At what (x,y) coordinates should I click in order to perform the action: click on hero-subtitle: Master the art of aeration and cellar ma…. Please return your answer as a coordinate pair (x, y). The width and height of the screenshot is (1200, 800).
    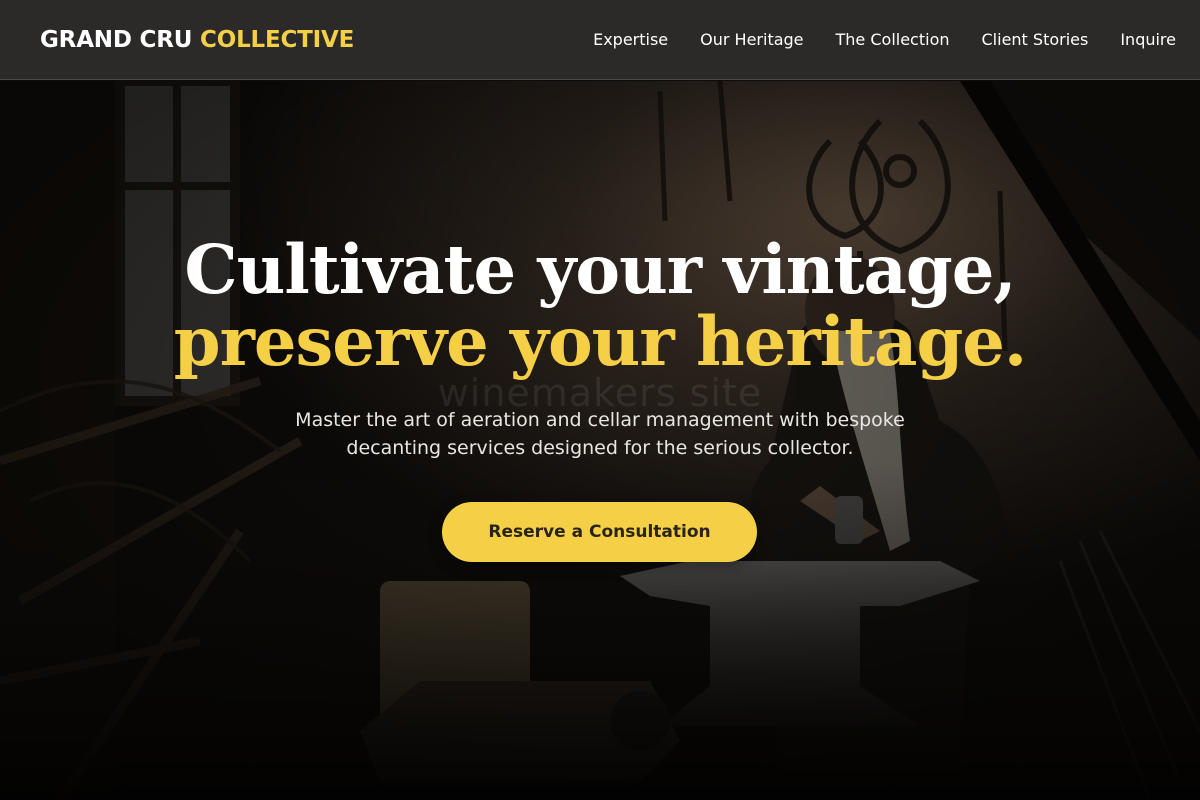
    Looking at the image, I should click on (600, 434).